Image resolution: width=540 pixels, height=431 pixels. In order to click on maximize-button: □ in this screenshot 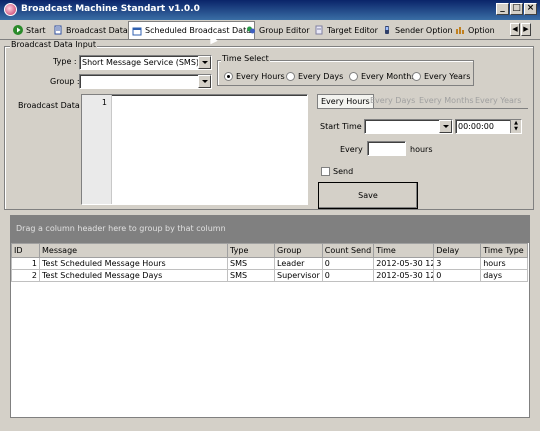, I will do `click(516, 9)`.